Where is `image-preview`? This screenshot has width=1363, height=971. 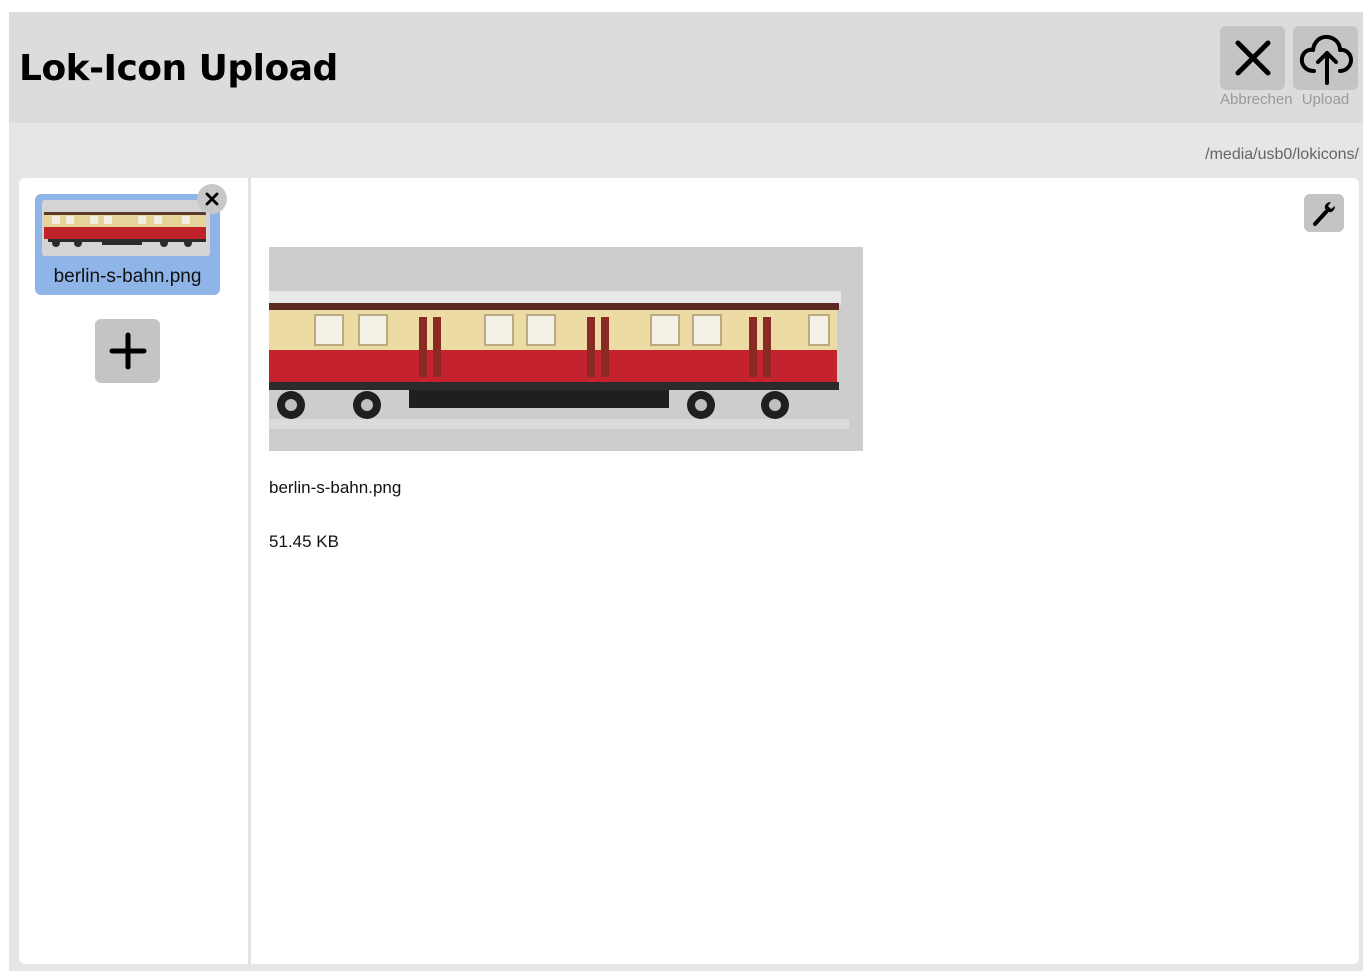
image-preview is located at coordinates (566, 349).